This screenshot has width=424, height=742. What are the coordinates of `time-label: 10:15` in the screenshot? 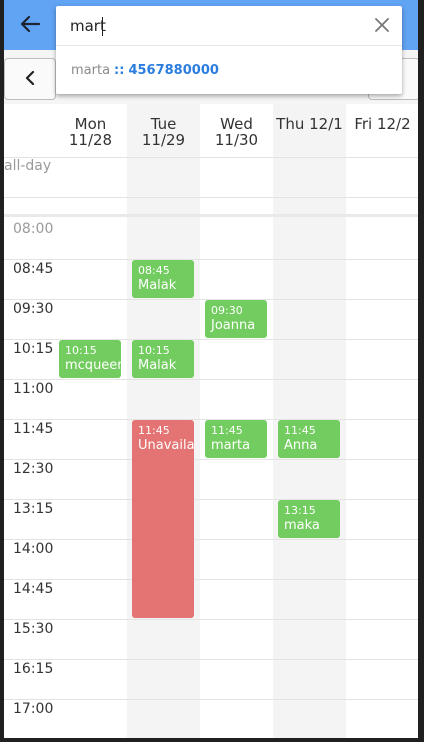 It's located at (33, 349).